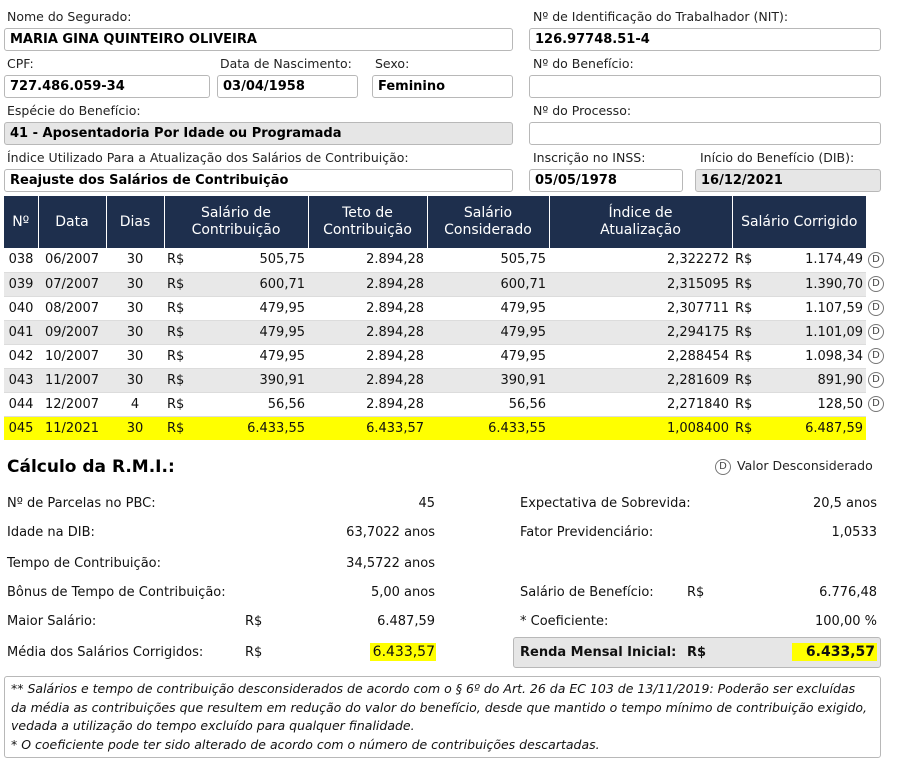 Image resolution: width=908 pixels, height=772 pixels. Describe the element at coordinates (840, 380) in the screenshot. I see `row-corrigido-amount: 891,90` at that location.